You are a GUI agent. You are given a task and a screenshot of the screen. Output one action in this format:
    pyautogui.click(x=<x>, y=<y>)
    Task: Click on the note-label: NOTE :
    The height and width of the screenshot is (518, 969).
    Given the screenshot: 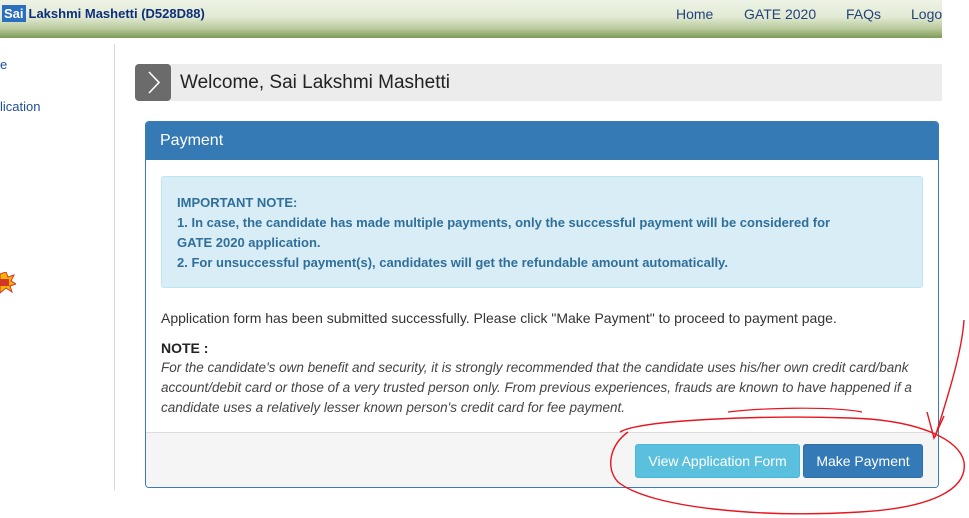 What is the action you would take?
    pyautogui.click(x=185, y=348)
    